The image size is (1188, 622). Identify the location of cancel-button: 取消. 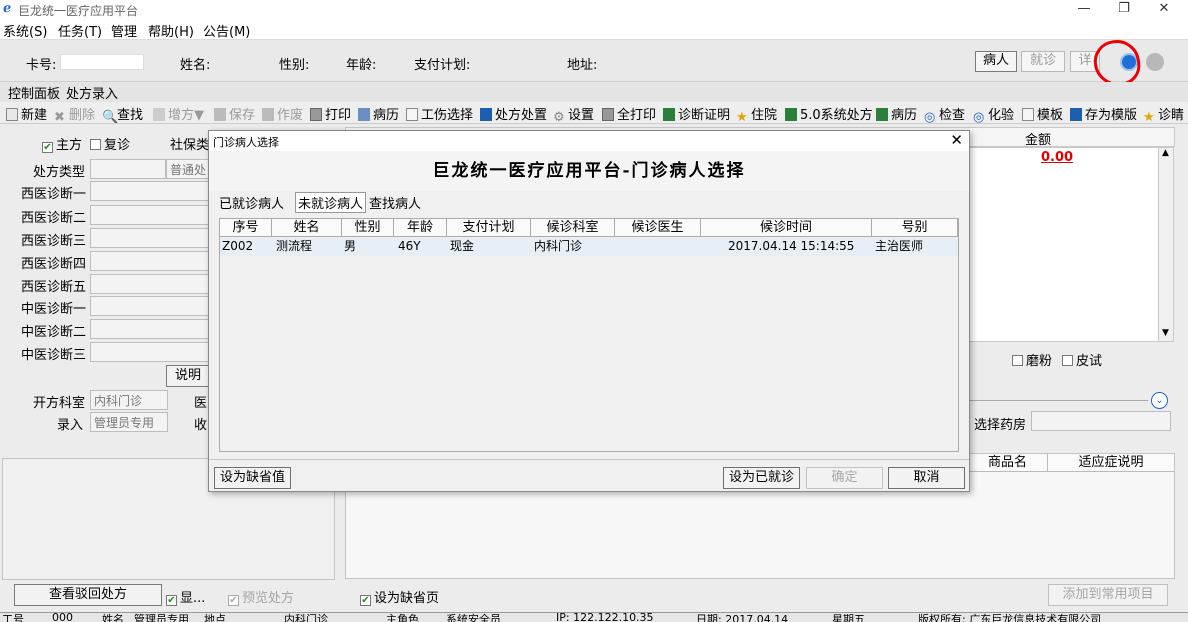
(926, 478).